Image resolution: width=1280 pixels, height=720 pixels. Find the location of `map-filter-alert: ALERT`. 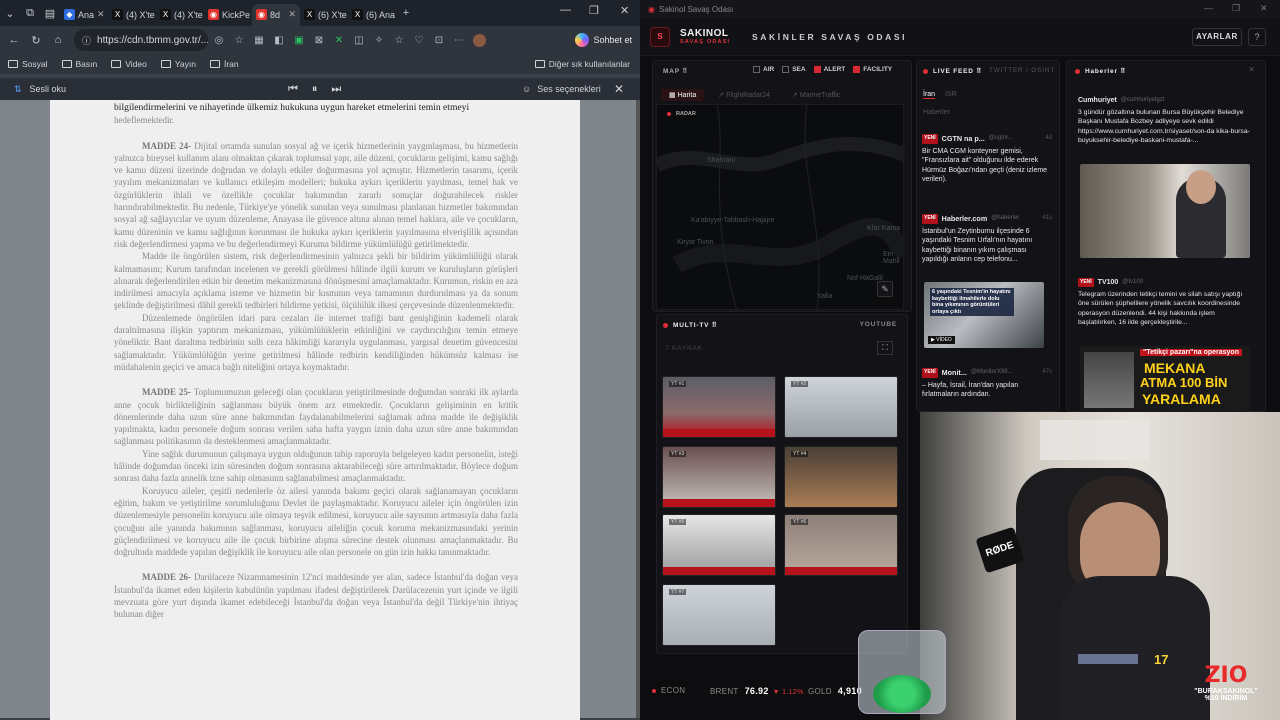

map-filter-alert: ALERT is located at coordinates (829, 69).